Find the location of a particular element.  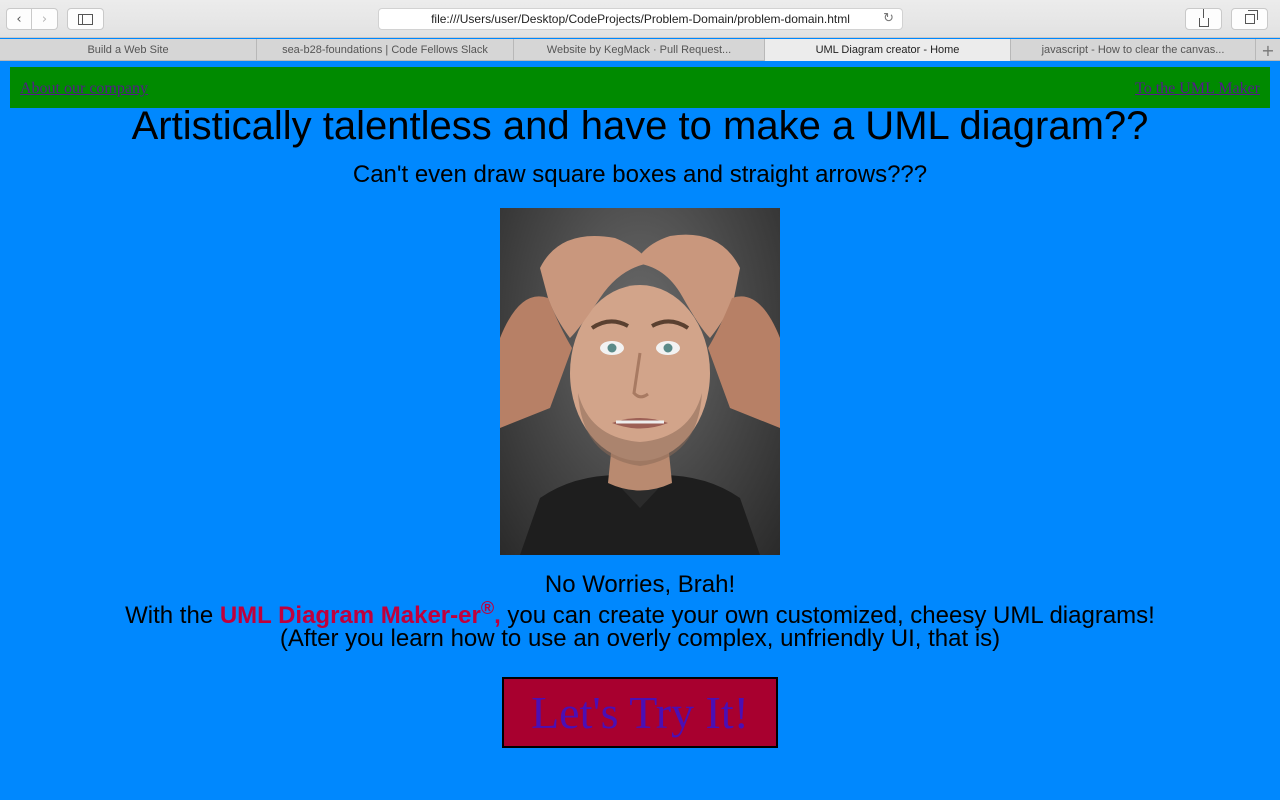

tab-overview-icon is located at coordinates (1251, 17).